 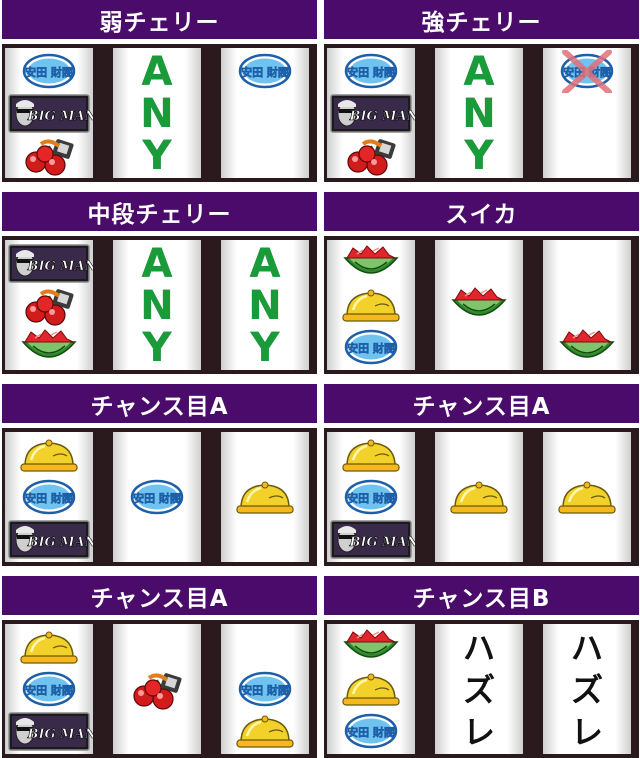 I want to click on cherry-symbol, so click(x=157, y=691).